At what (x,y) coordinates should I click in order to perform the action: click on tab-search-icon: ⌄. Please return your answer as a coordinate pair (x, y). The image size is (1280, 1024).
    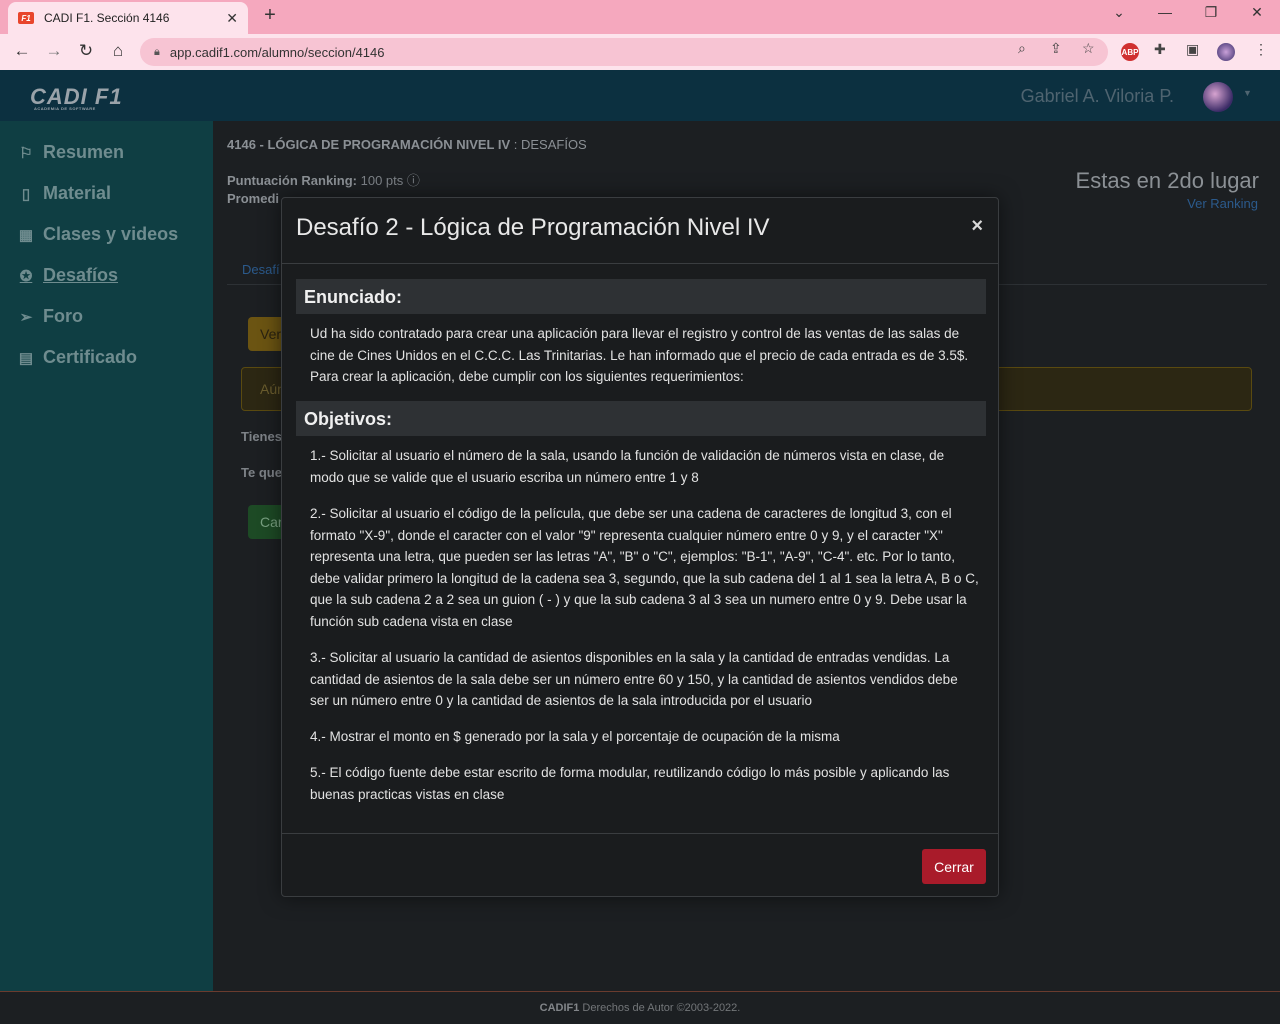
    Looking at the image, I should click on (1119, 12).